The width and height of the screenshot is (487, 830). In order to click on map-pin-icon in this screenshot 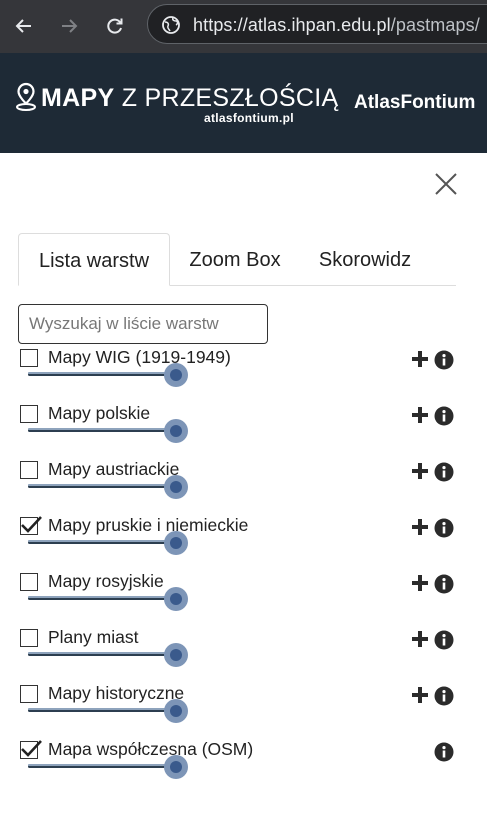, I will do `click(26, 99)`.